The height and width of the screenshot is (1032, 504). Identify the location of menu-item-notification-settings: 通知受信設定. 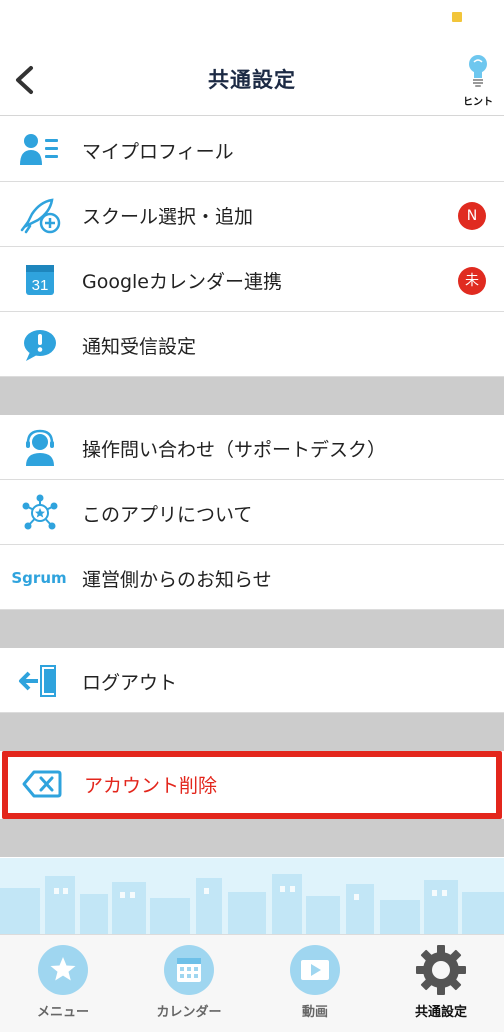
(252, 344).